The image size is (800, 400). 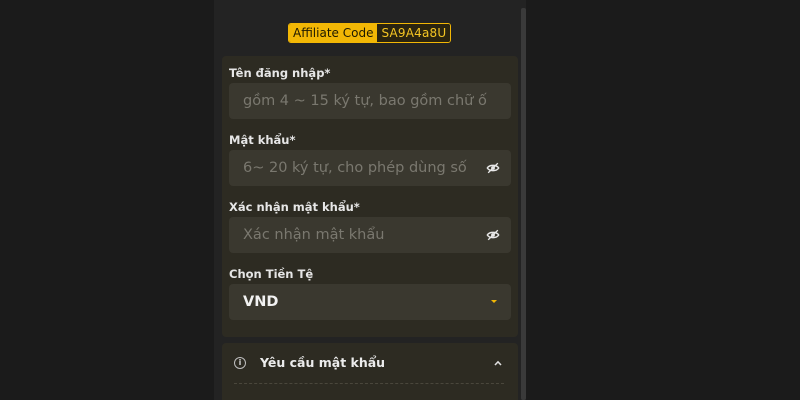 I want to click on password-requirements-toggle: i Yêu cầu mật khẩu, so click(x=370, y=371).